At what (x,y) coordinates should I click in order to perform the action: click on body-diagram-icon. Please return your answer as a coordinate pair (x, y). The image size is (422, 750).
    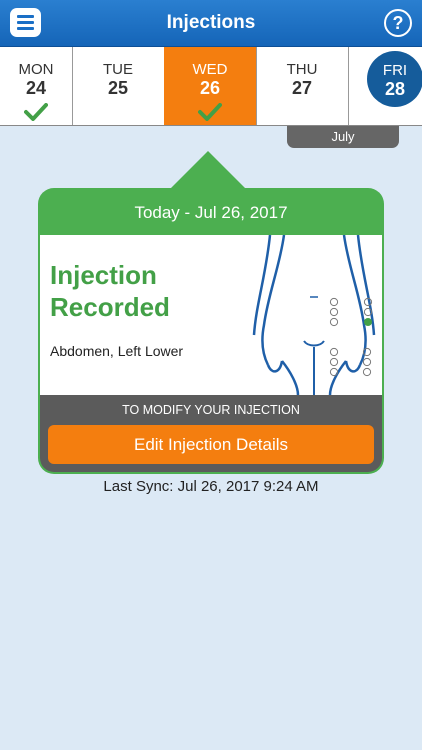
    Looking at the image, I should click on (314, 315).